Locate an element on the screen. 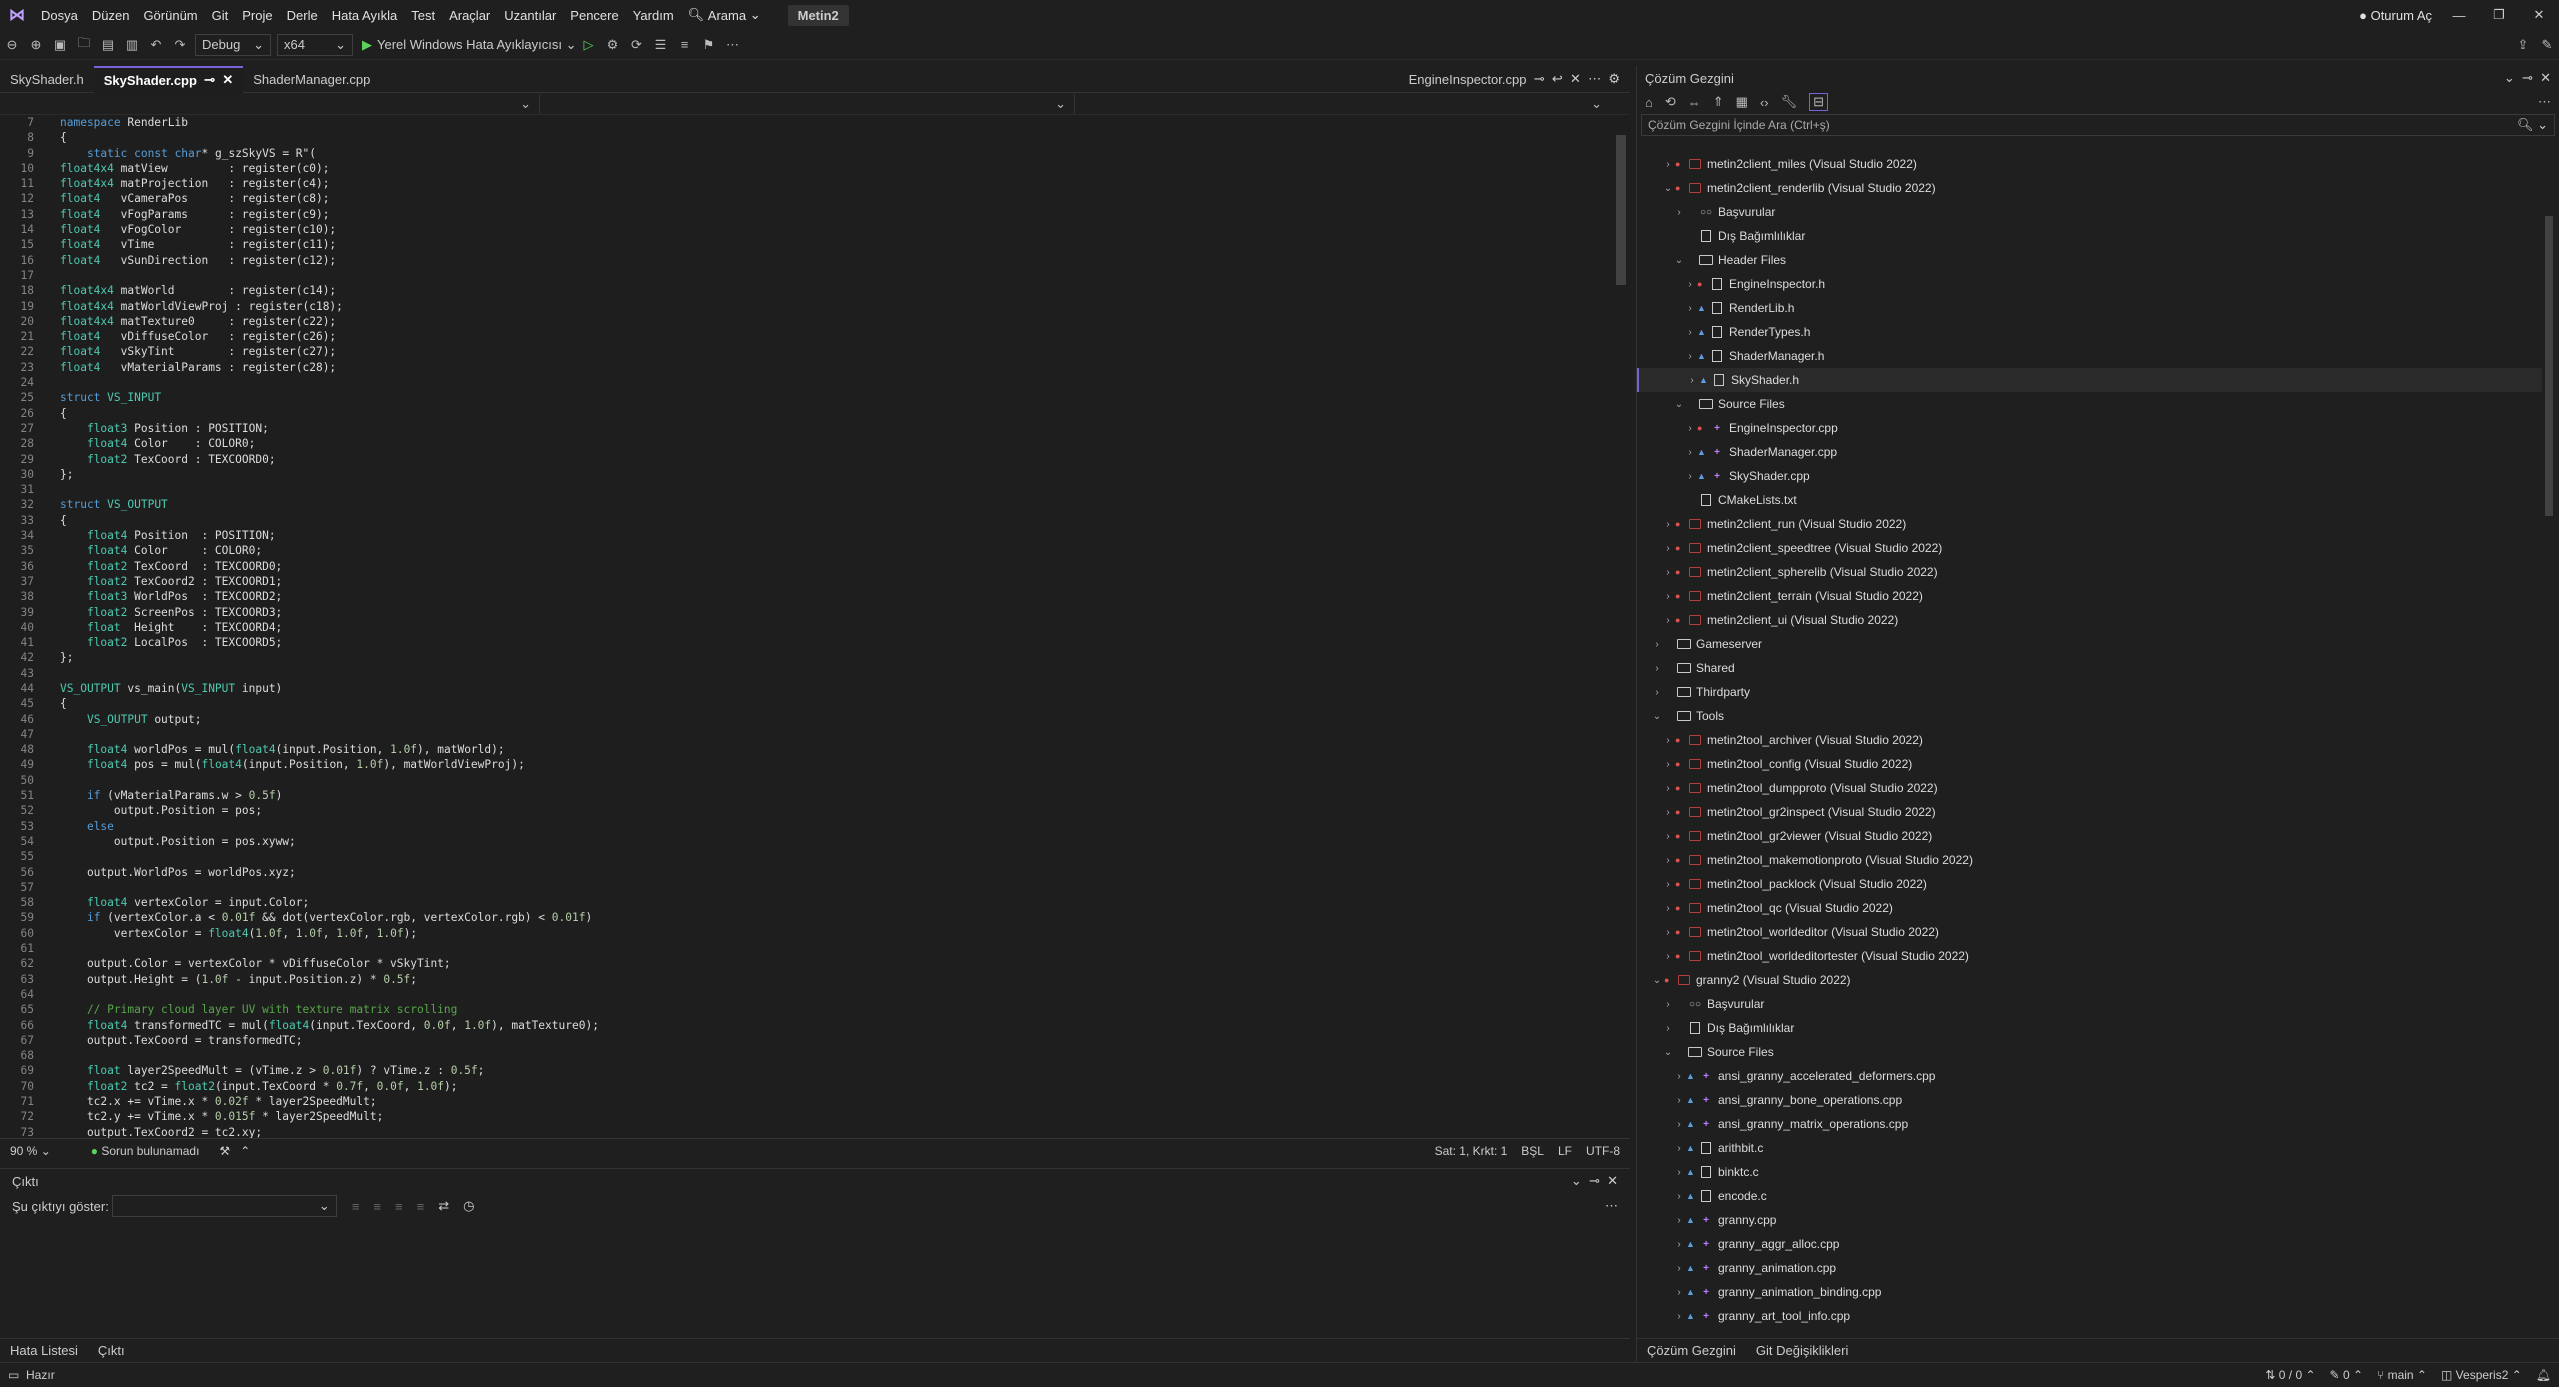 This screenshot has height=1387, width=2559. code-line: 68 is located at coordinates (806, 1055).